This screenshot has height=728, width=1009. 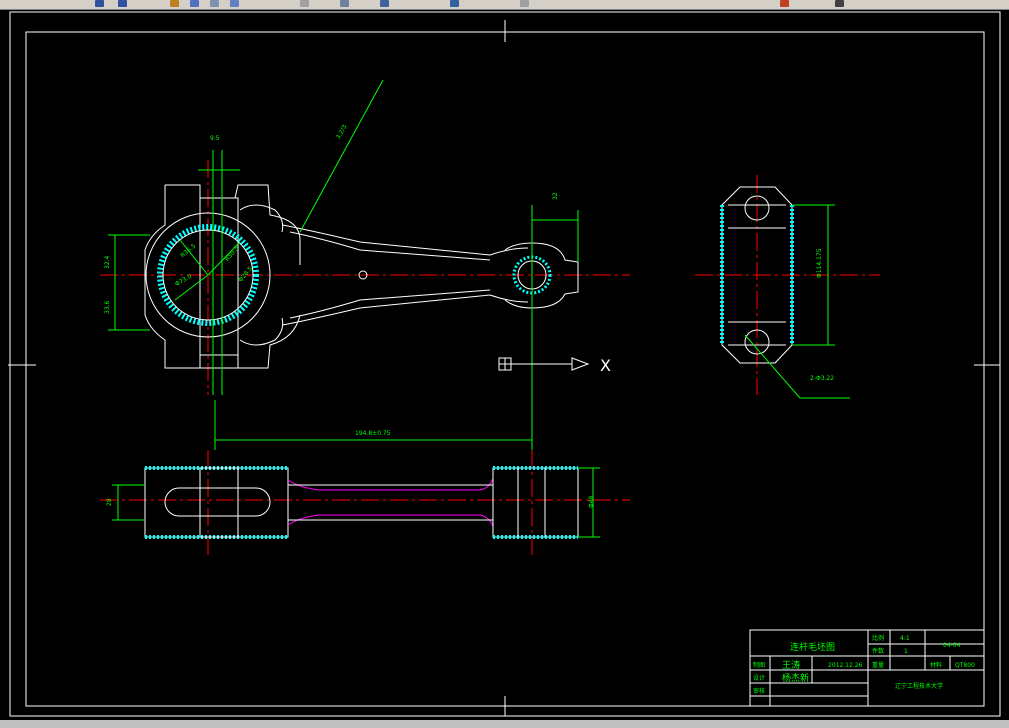 I want to click on title-draw-label: 制图, so click(x=759, y=665).